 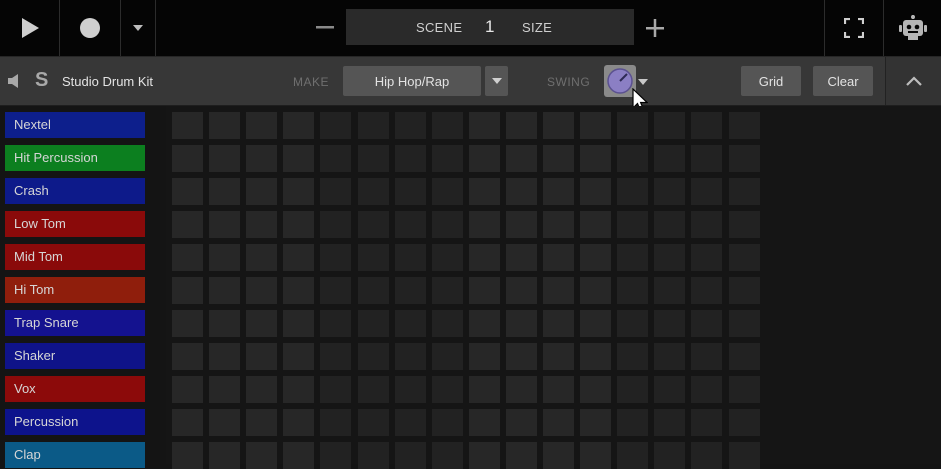 What do you see at coordinates (107, 81) in the screenshot?
I see `kit-name: Studio Drum Kit` at bounding box center [107, 81].